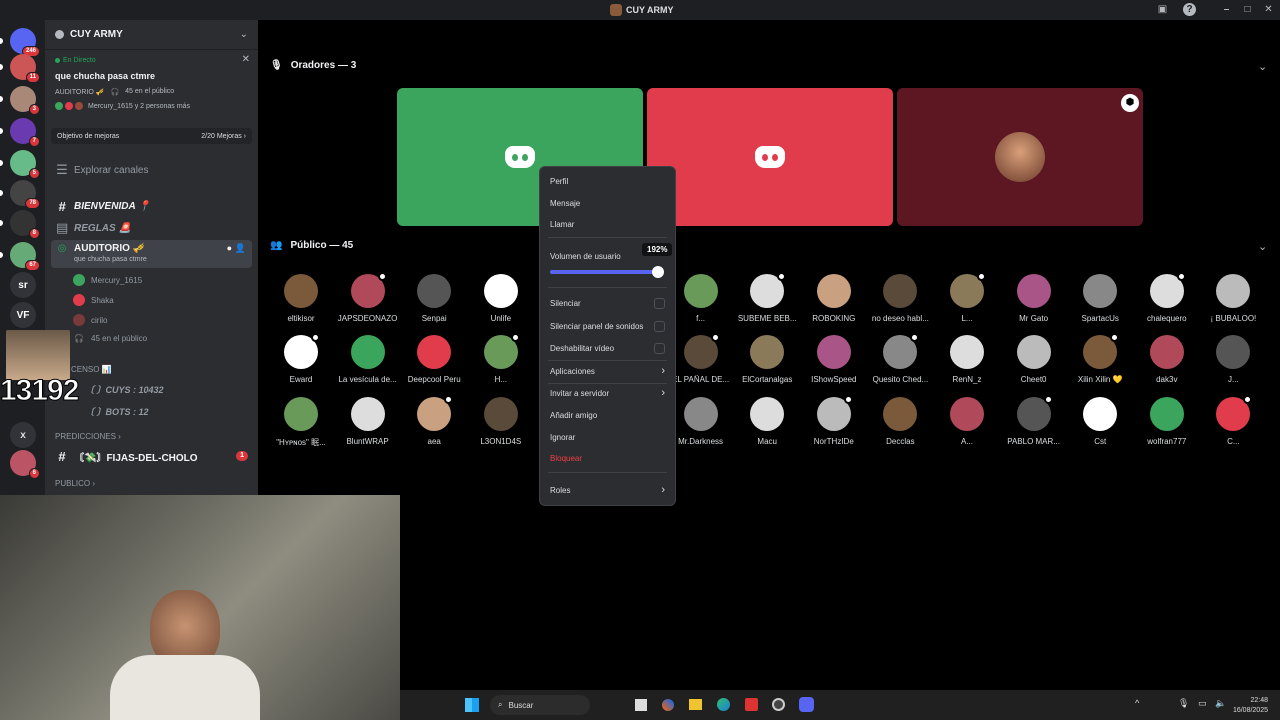 Image resolution: width=1280 pixels, height=720 pixels. I want to click on windows-start-icon, so click(472, 705).